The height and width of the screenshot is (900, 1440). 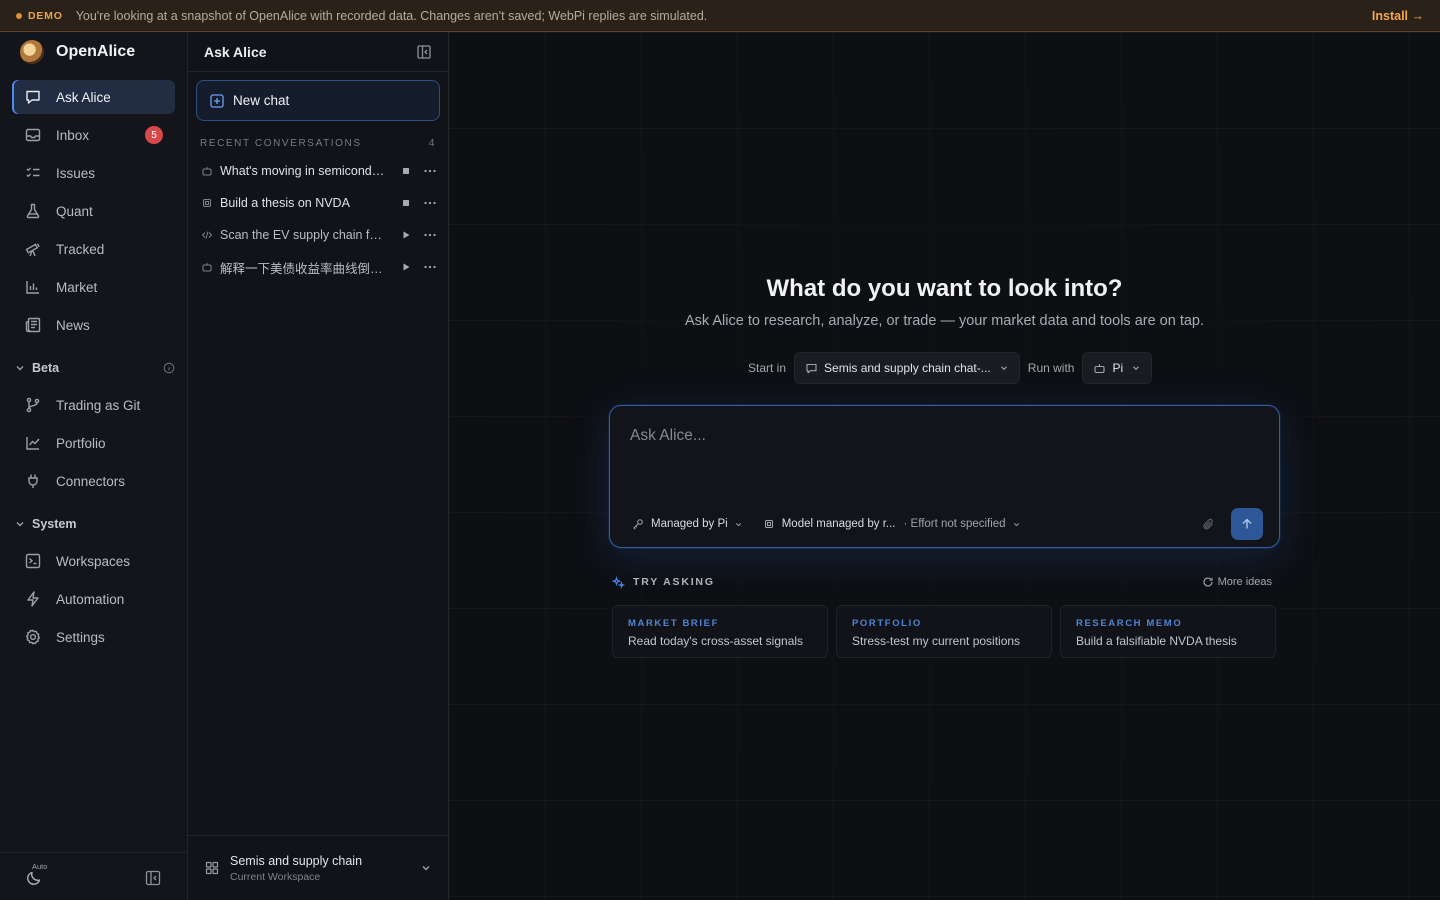 I want to click on app-name: OpenAlice, so click(x=96, y=51).